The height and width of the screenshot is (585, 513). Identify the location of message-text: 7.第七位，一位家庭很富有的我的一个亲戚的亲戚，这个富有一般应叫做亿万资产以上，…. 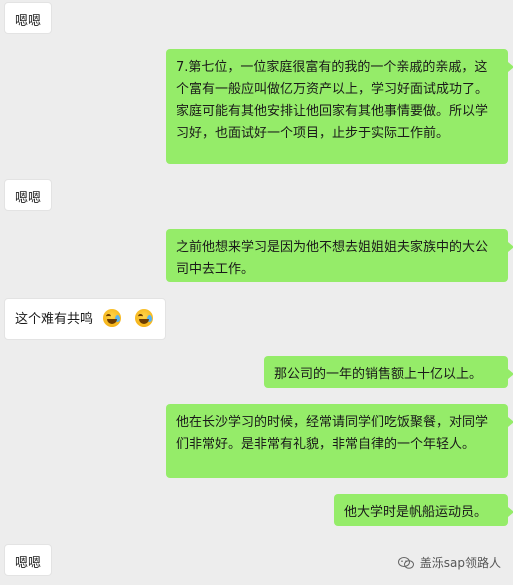
(332, 100).